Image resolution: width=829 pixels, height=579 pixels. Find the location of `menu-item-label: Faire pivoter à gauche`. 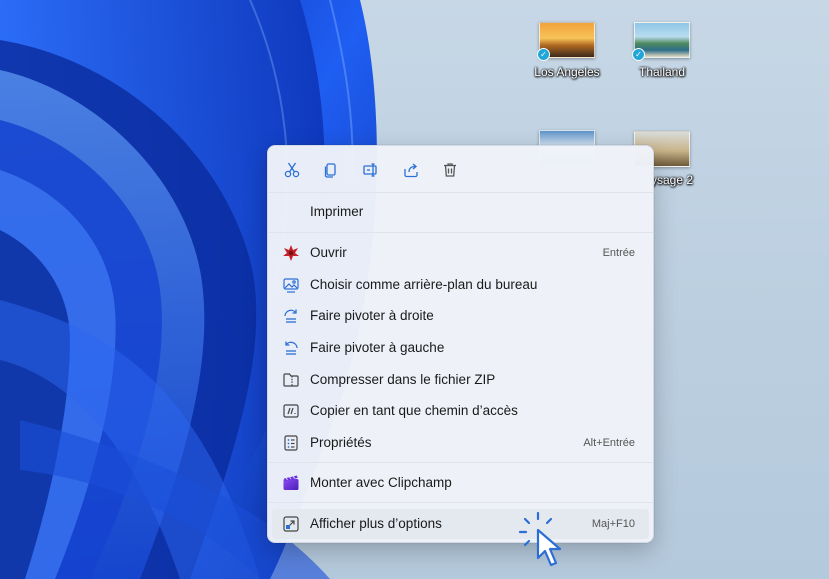

menu-item-label: Faire pivoter à gauche is located at coordinates (377, 347).